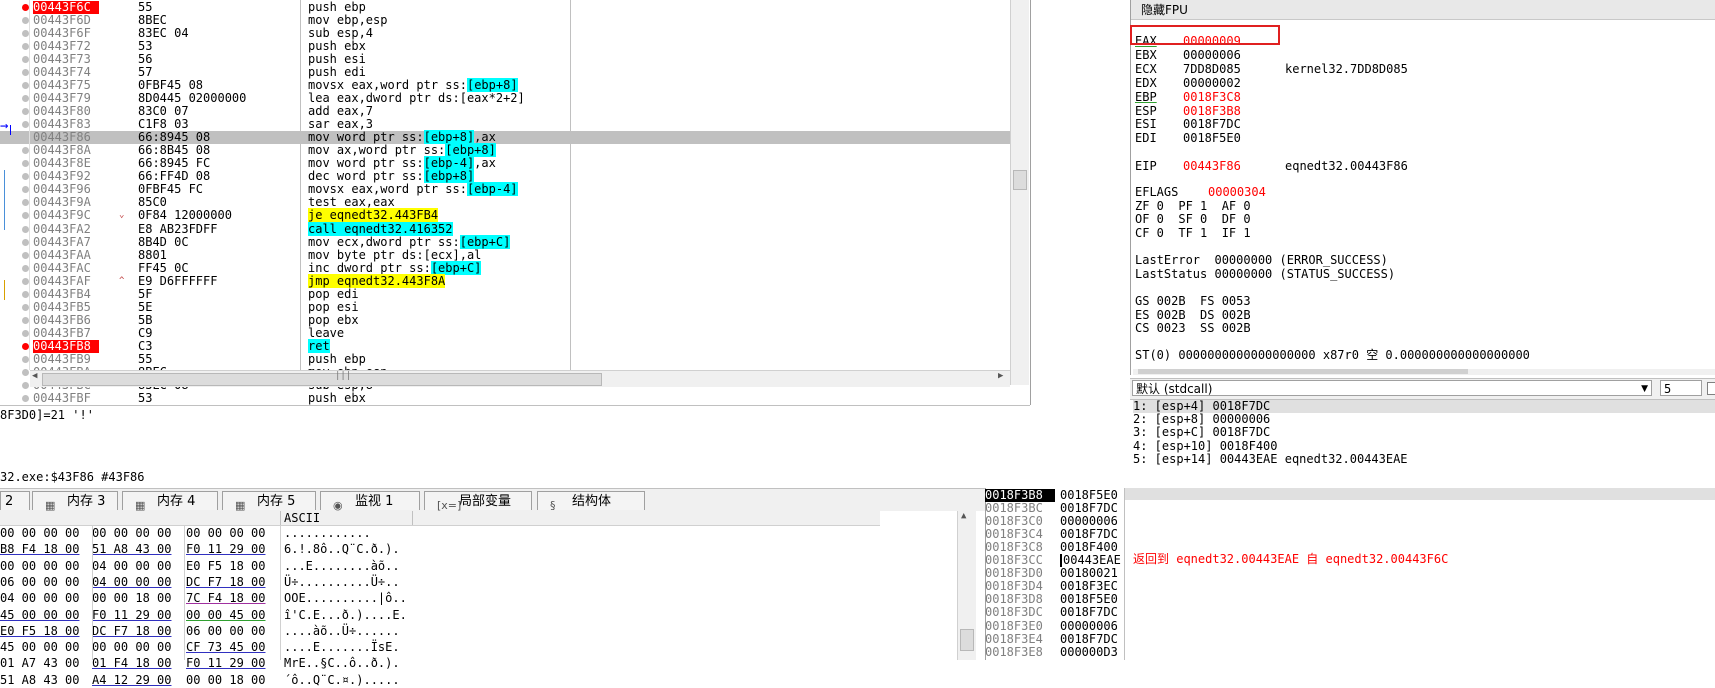  I want to click on dump-vscrollbar: ▲, so click(966, 585).